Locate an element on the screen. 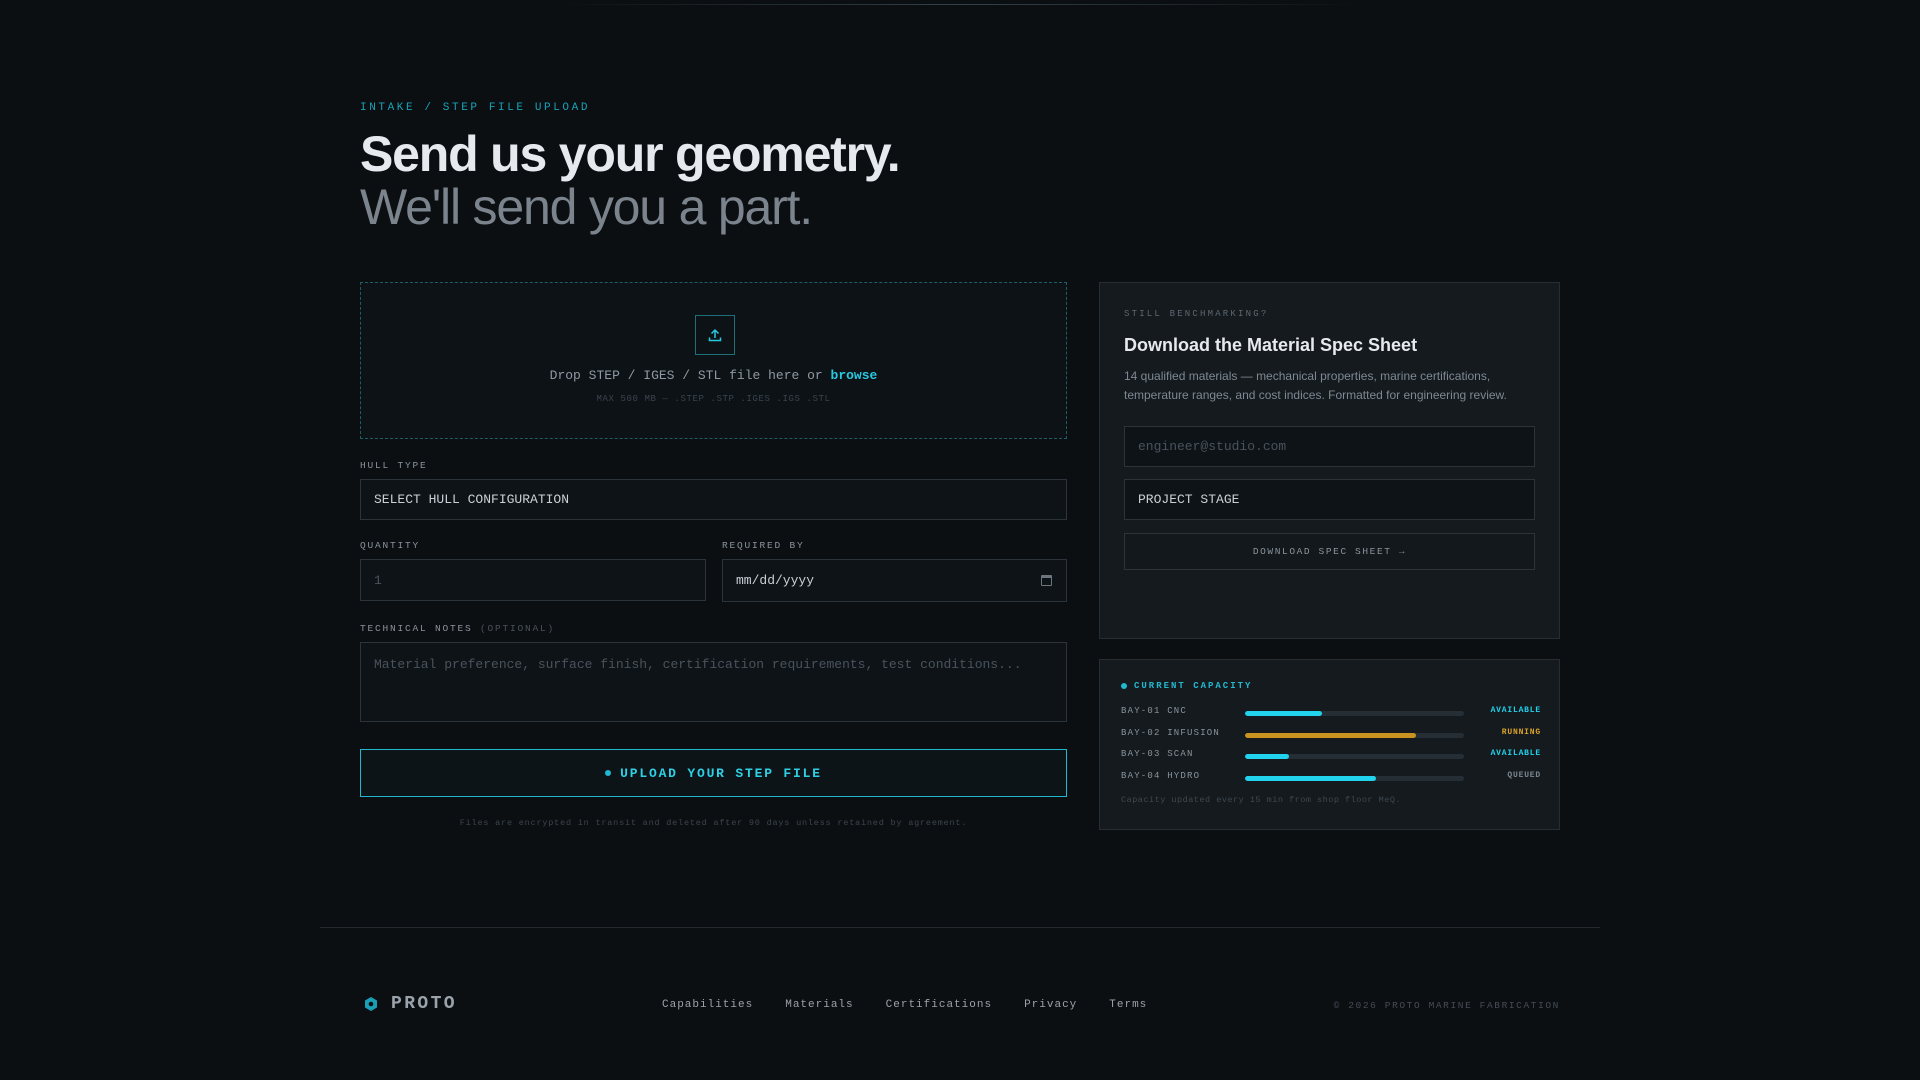  capacity-row: BAY-02 INFUSION RUNNING is located at coordinates (1331, 735).